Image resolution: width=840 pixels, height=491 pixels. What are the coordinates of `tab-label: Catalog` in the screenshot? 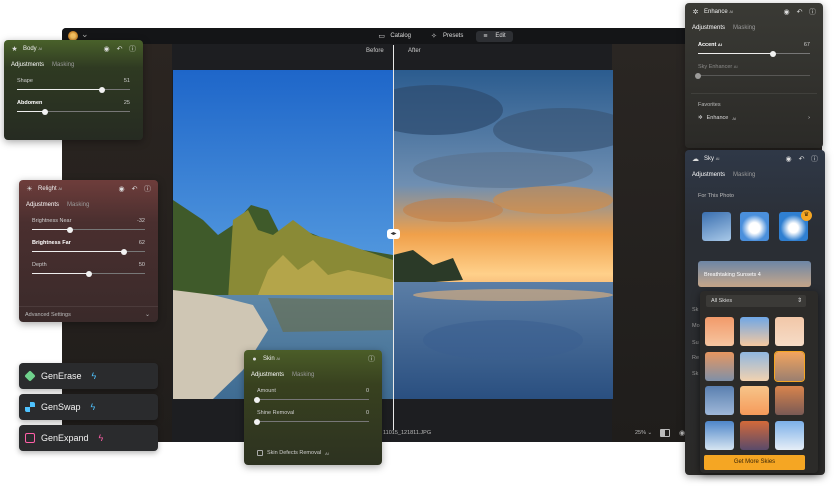 It's located at (400, 36).